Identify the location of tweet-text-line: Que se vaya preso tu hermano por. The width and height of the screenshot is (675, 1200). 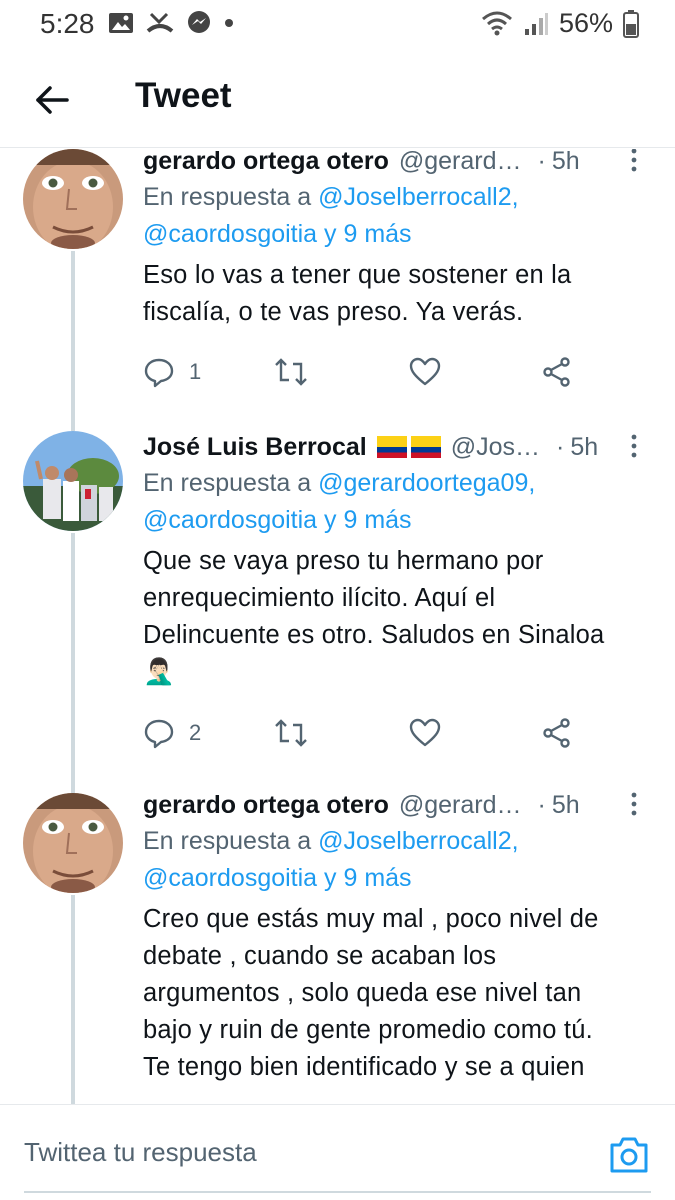
(343, 561).